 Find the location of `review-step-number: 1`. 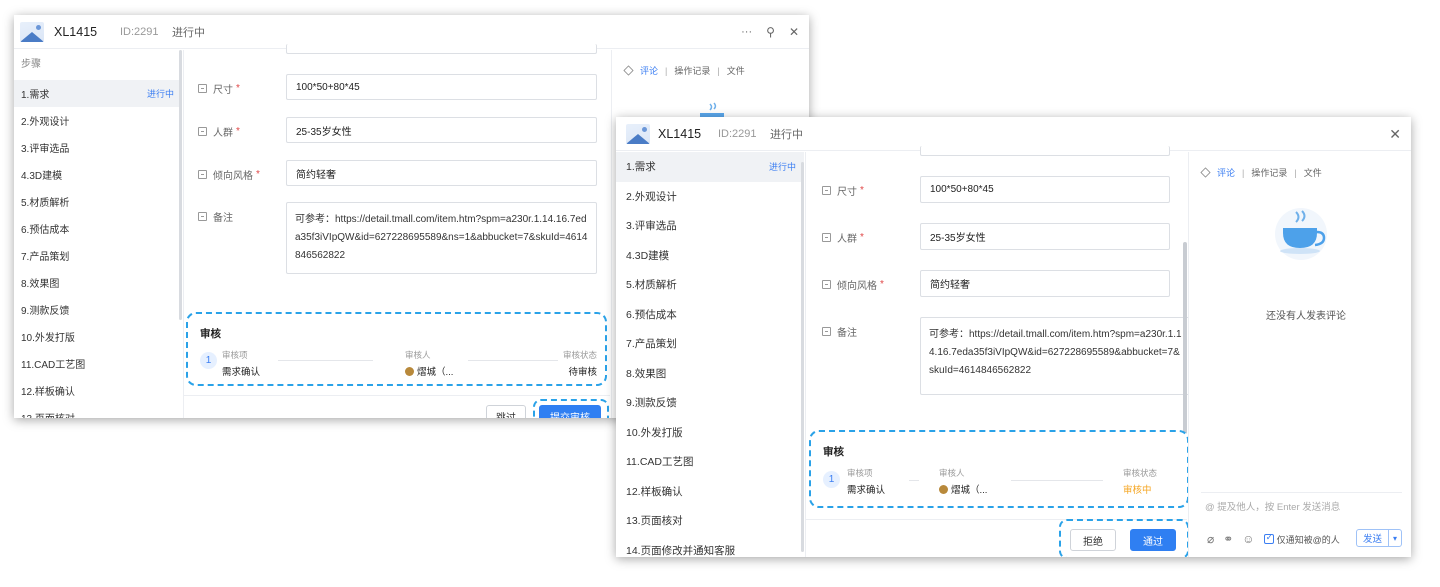

review-step-number: 1 is located at coordinates (208, 360).